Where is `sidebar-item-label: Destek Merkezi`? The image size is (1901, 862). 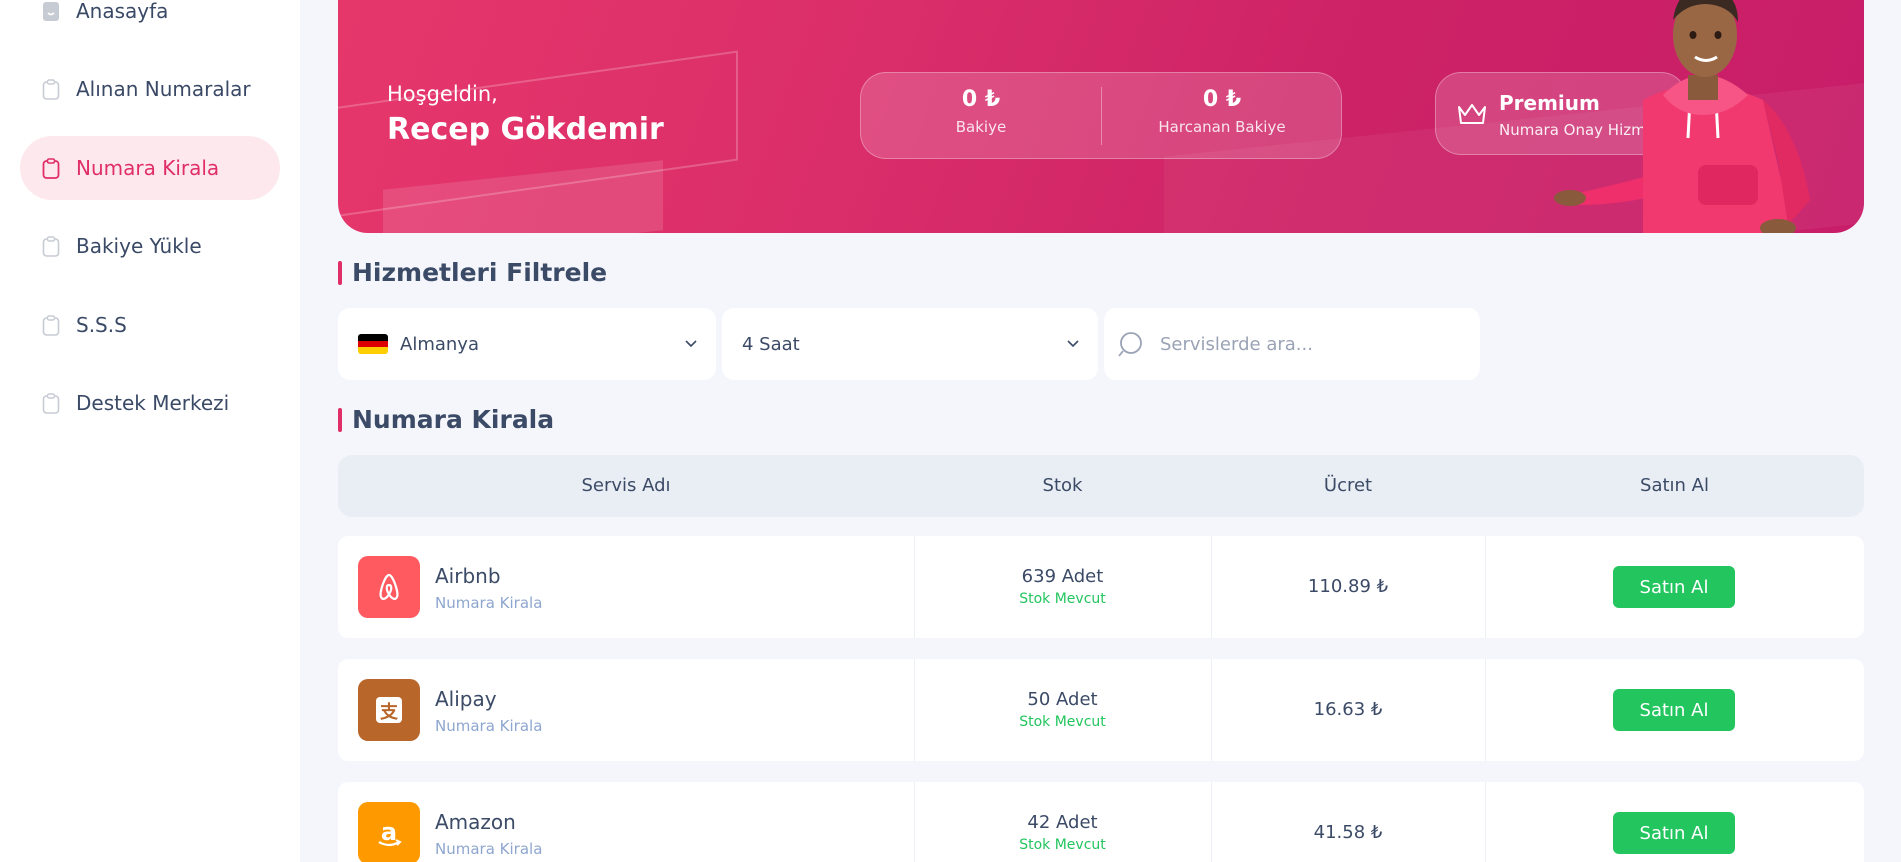
sidebar-item-label: Destek Merkezi is located at coordinates (153, 403).